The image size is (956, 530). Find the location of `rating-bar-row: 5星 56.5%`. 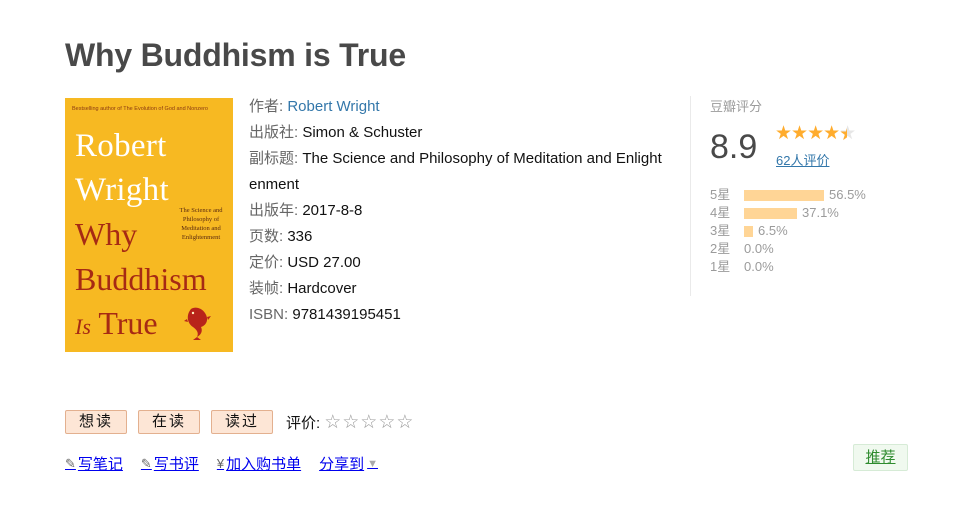

rating-bar-row: 5星 56.5% is located at coordinates (788, 195).